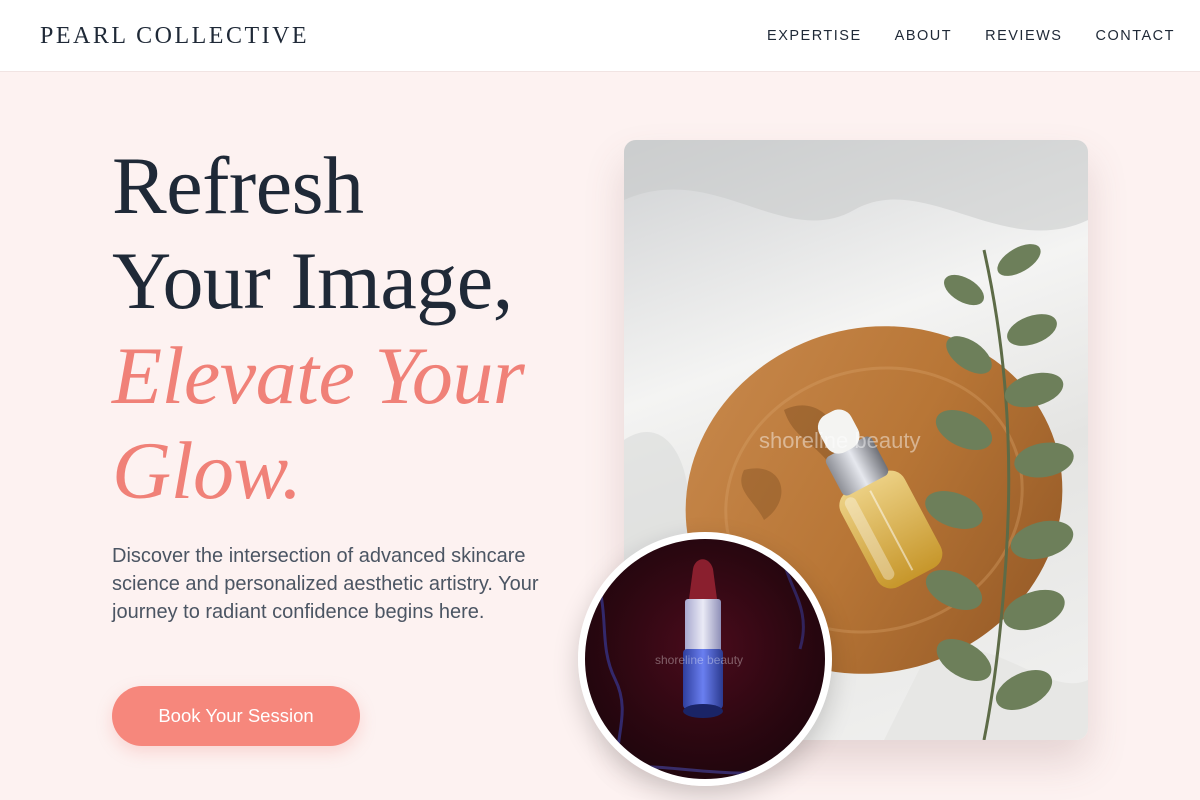 This screenshot has height=800, width=1200. What do you see at coordinates (971, 36) in the screenshot?
I see `main-nav: EXPERTISE ABOUT REVIEWS CONTACT` at bounding box center [971, 36].